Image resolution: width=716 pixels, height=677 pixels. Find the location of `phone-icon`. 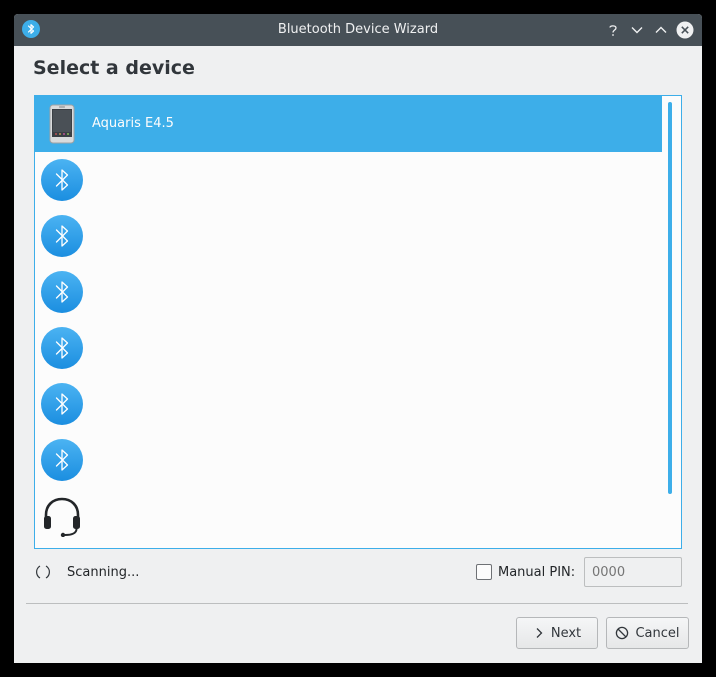

phone-icon is located at coordinates (62, 124).